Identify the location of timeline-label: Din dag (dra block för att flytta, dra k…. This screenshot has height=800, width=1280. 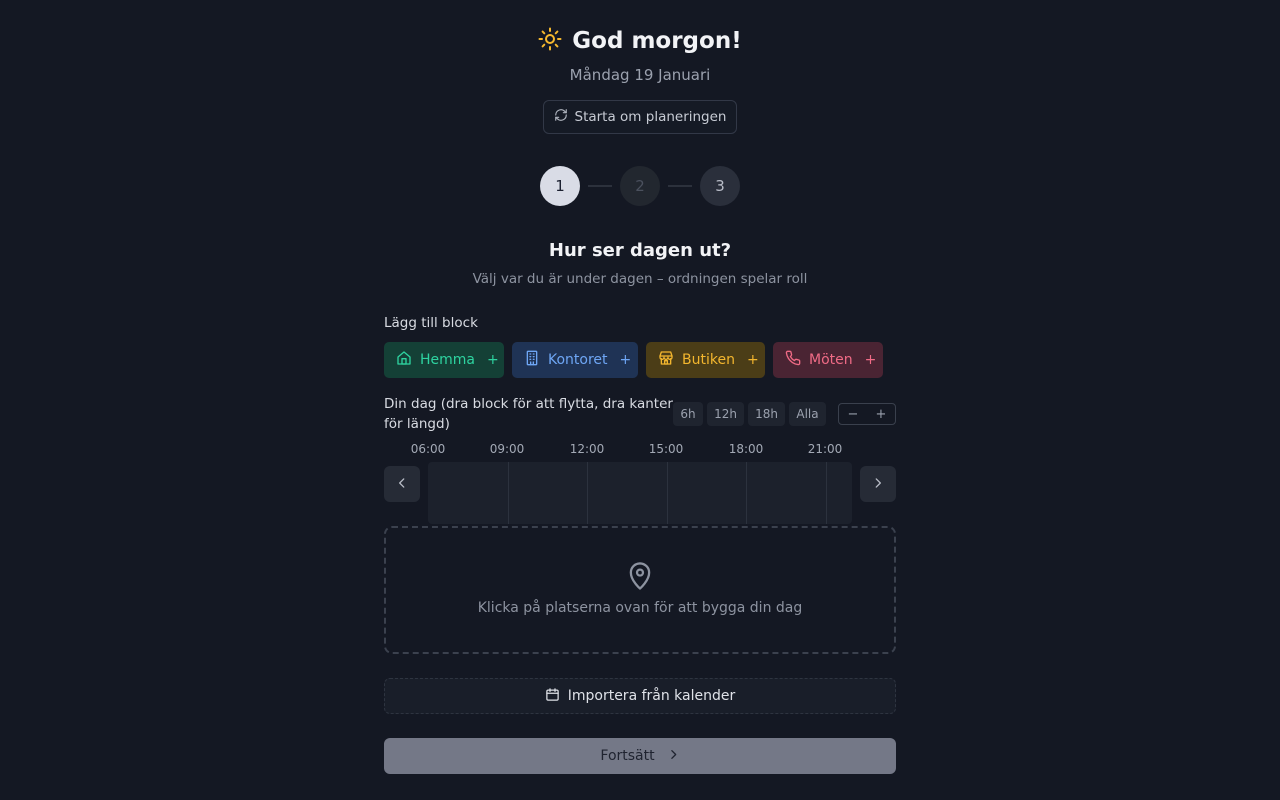
(528, 414).